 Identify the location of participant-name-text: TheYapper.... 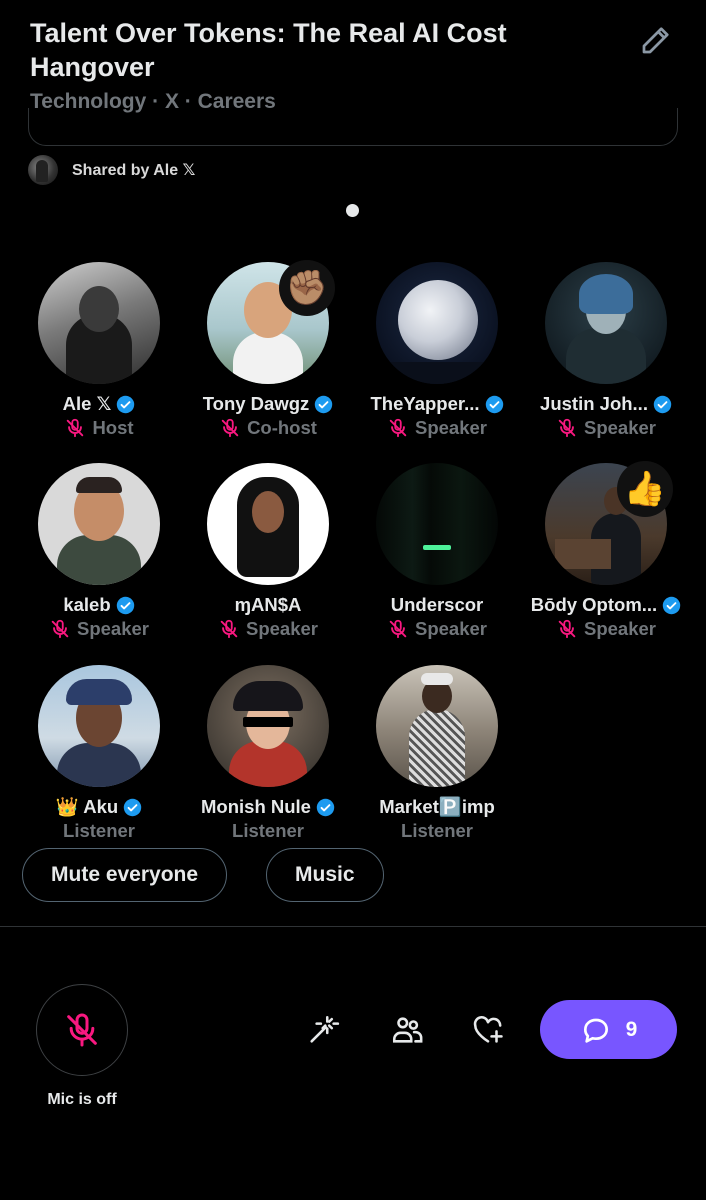
(425, 403).